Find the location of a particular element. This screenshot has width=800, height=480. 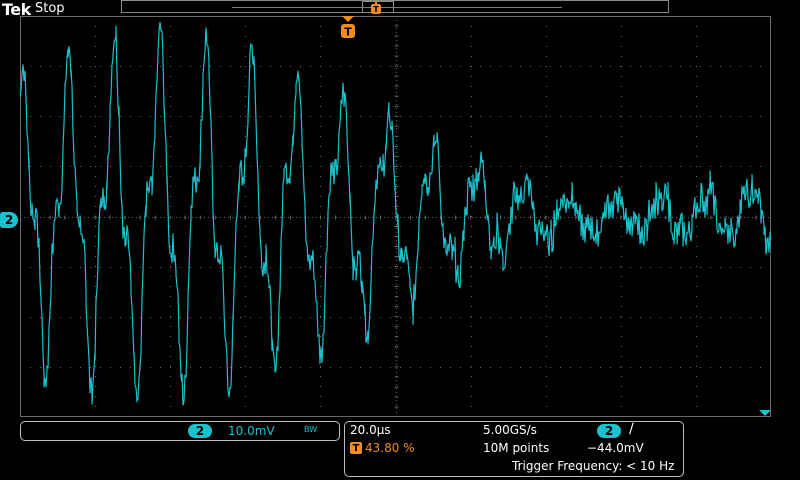

record-track is located at coordinates (397, 7).